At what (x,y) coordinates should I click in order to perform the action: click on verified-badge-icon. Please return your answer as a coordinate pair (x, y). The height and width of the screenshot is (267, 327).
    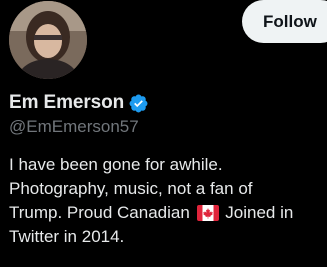
    Looking at the image, I should click on (138, 103).